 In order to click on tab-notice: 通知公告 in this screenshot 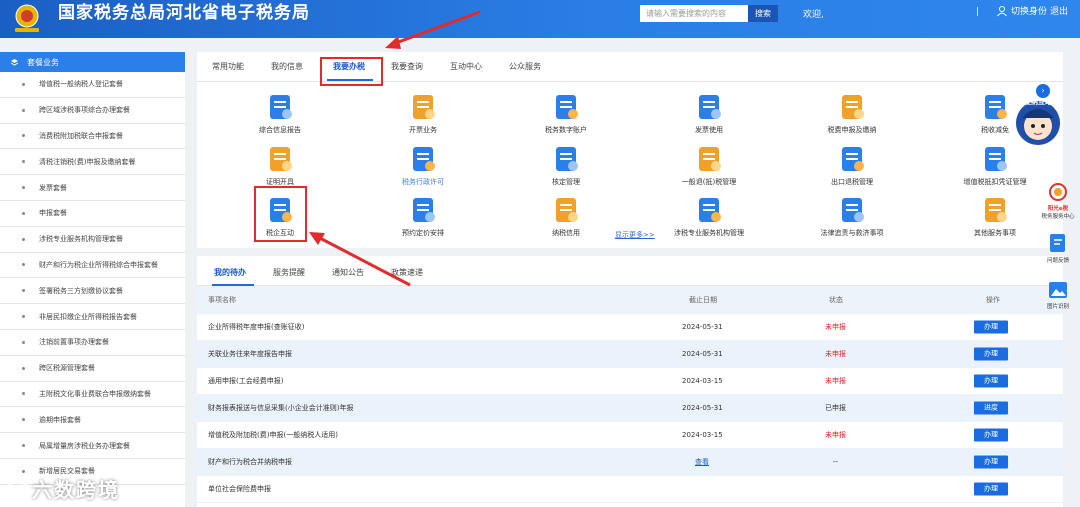, I will do `click(348, 272)`.